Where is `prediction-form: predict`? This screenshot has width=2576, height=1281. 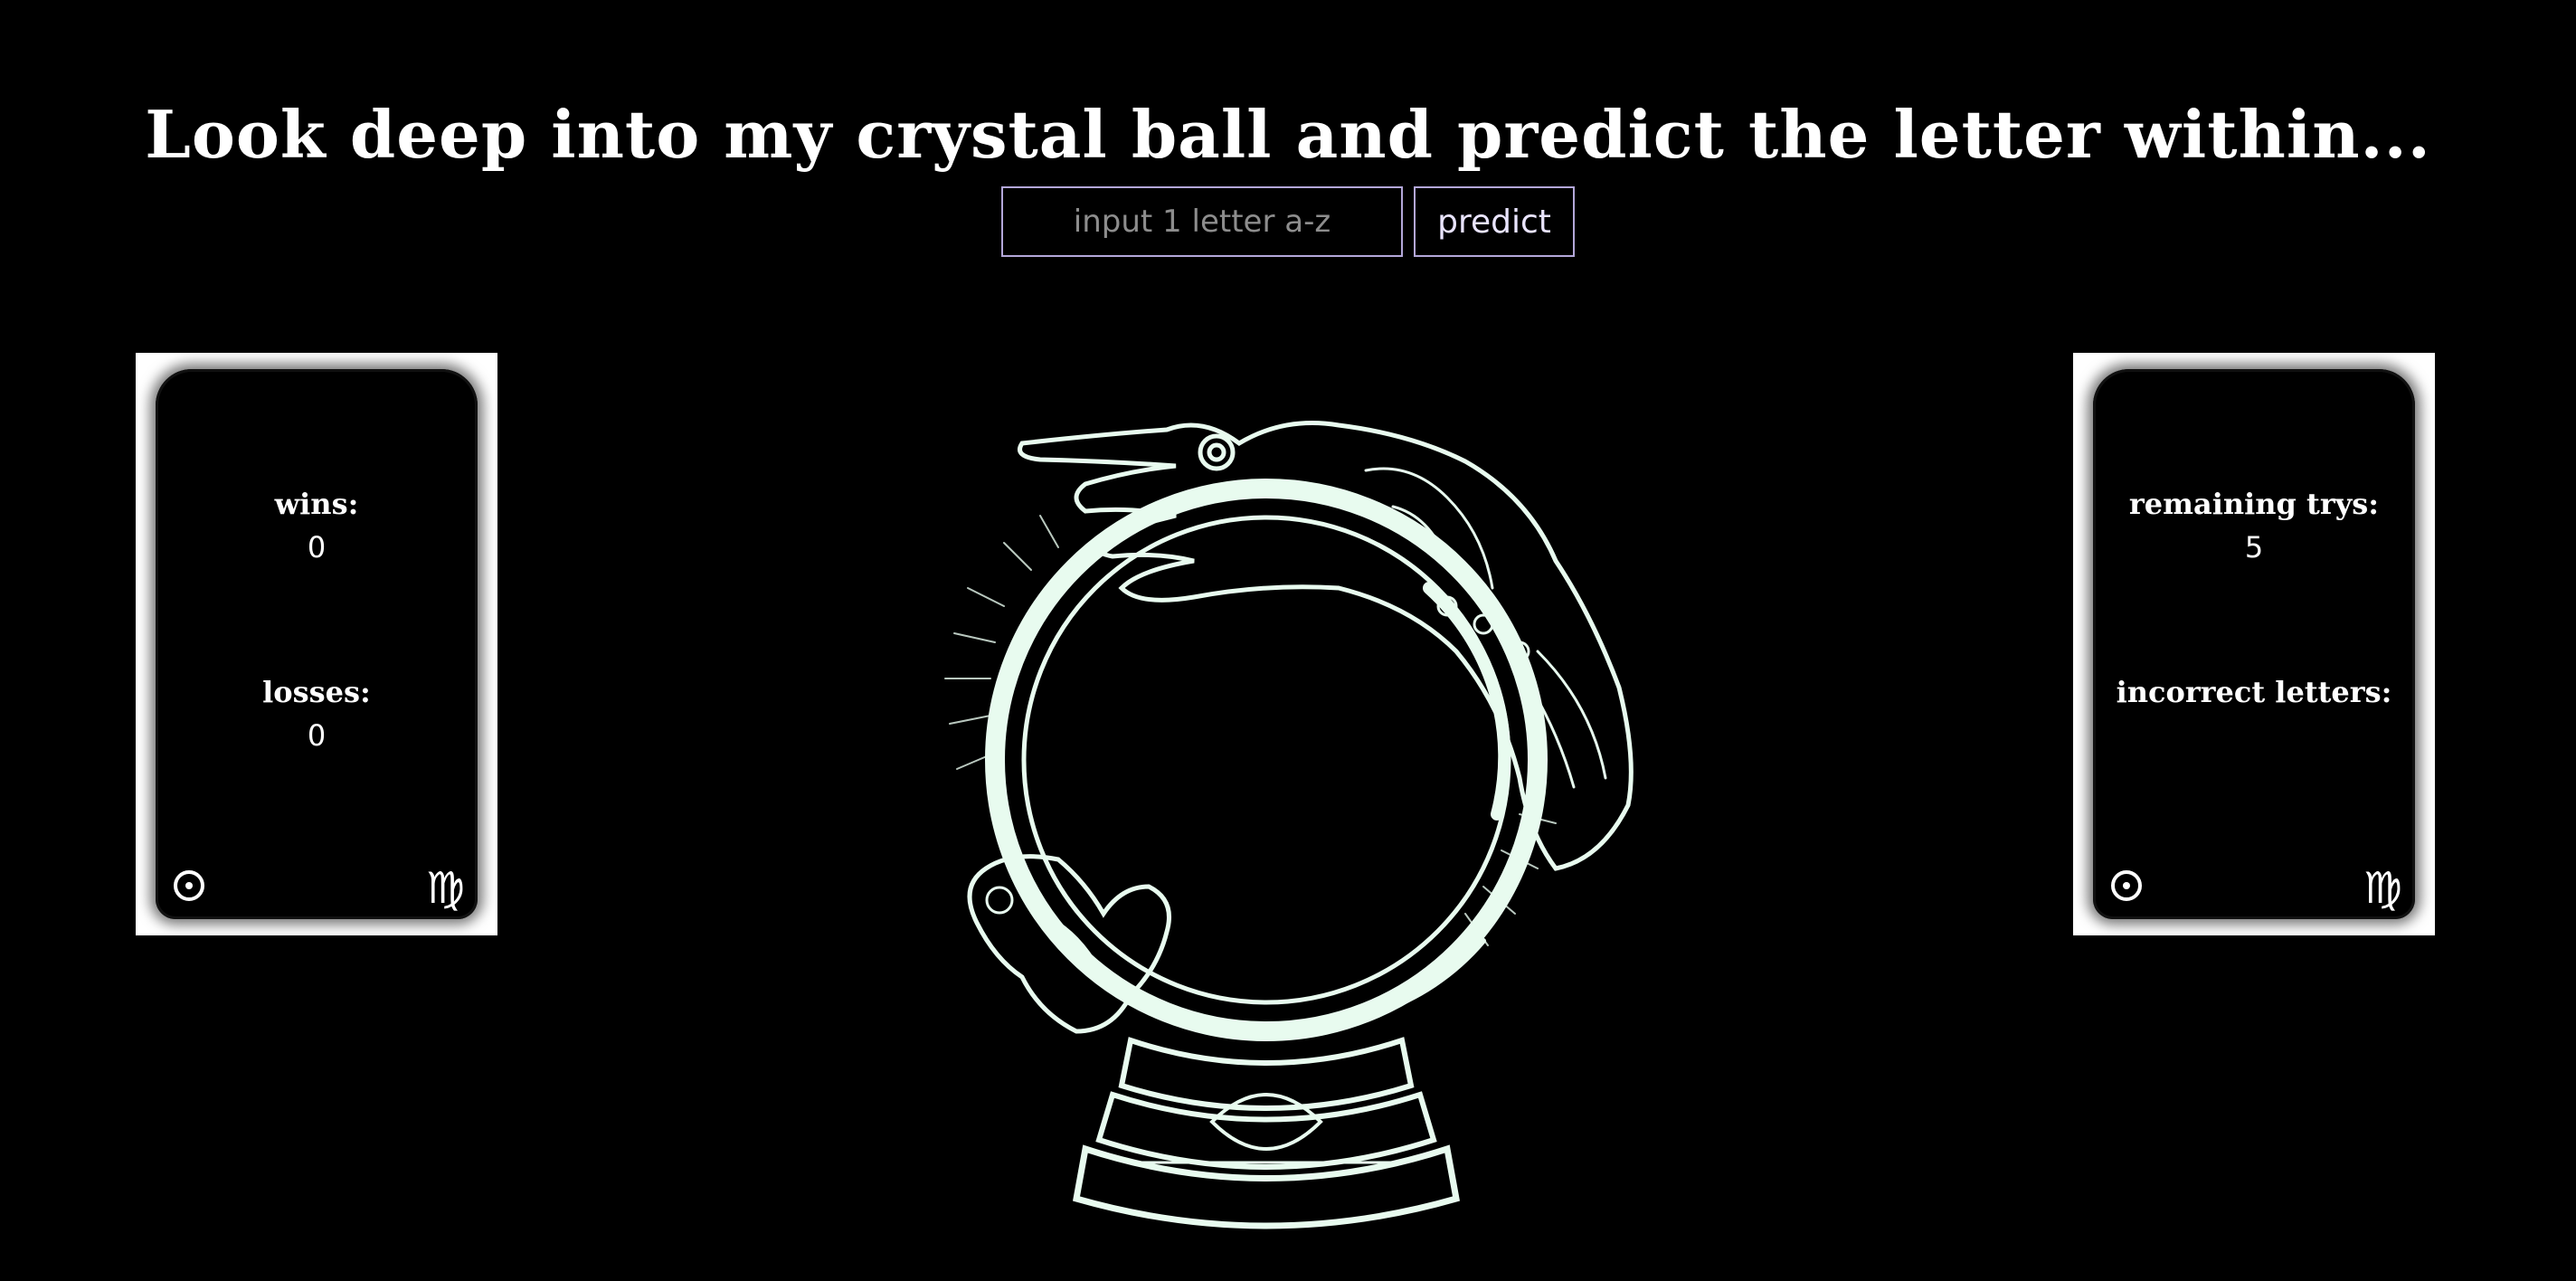
prediction-form: predict is located at coordinates (1288, 221).